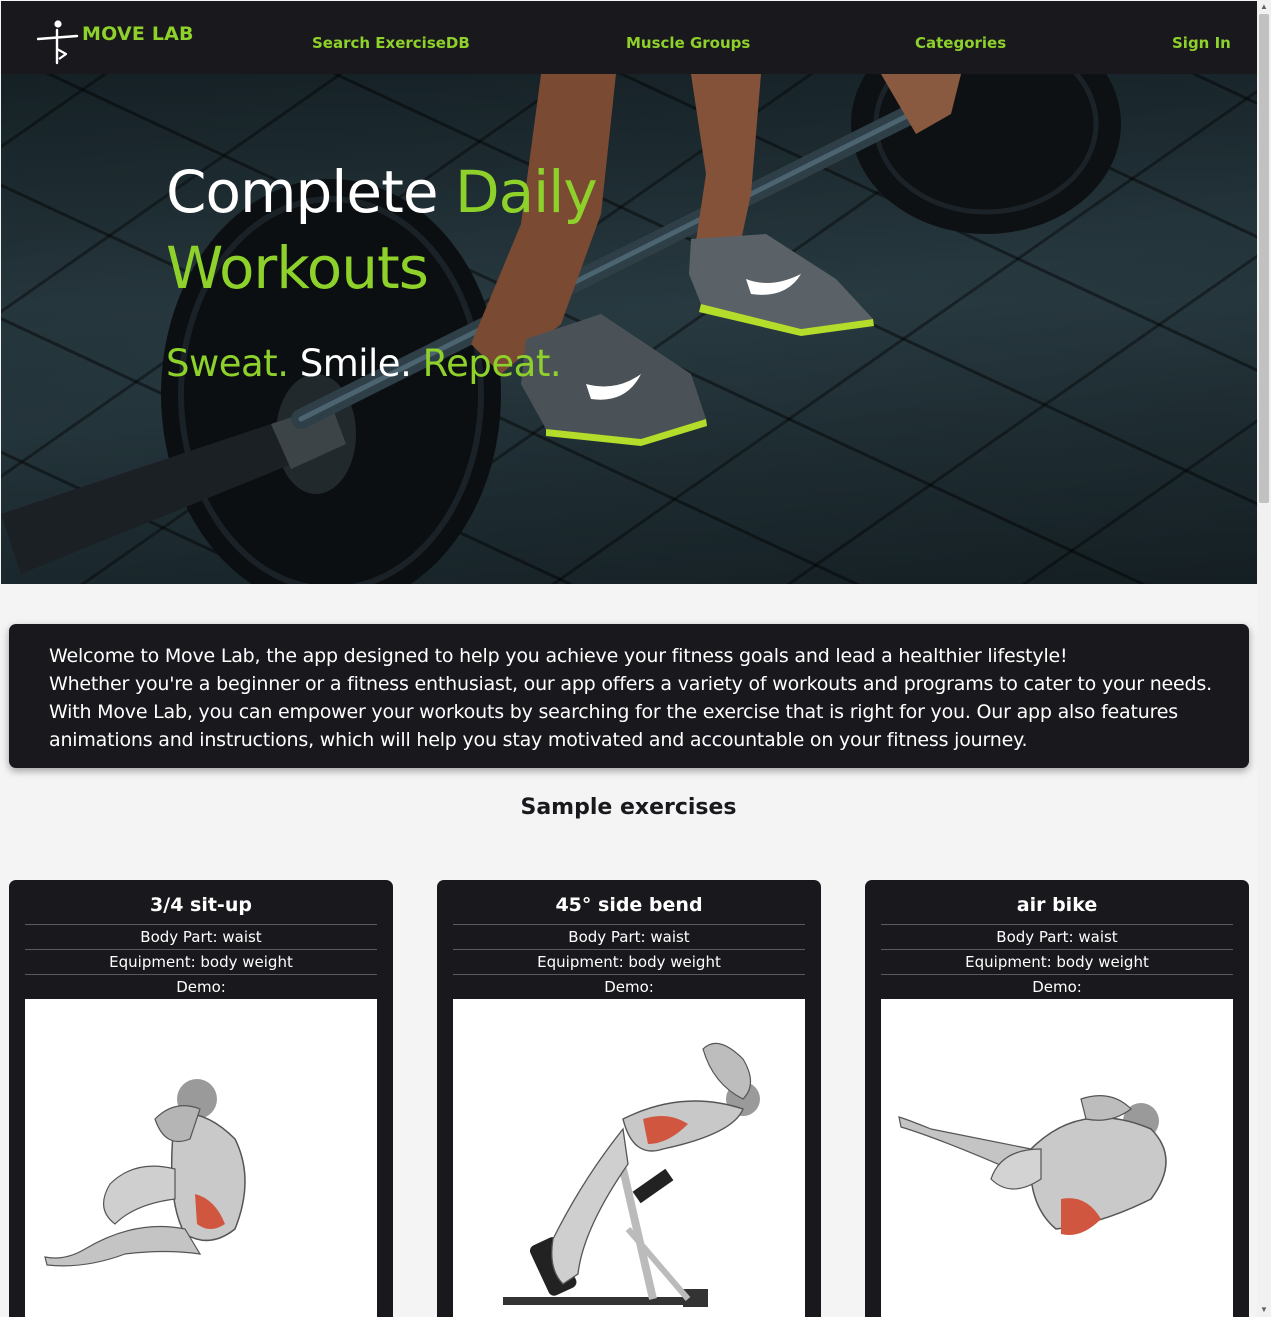 The width and height of the screenshot is (1271, 1317). Describe the element at coordinates (426, 230) in the screenshot. I see `hero-title: Complete Daily Workouts` at that location.